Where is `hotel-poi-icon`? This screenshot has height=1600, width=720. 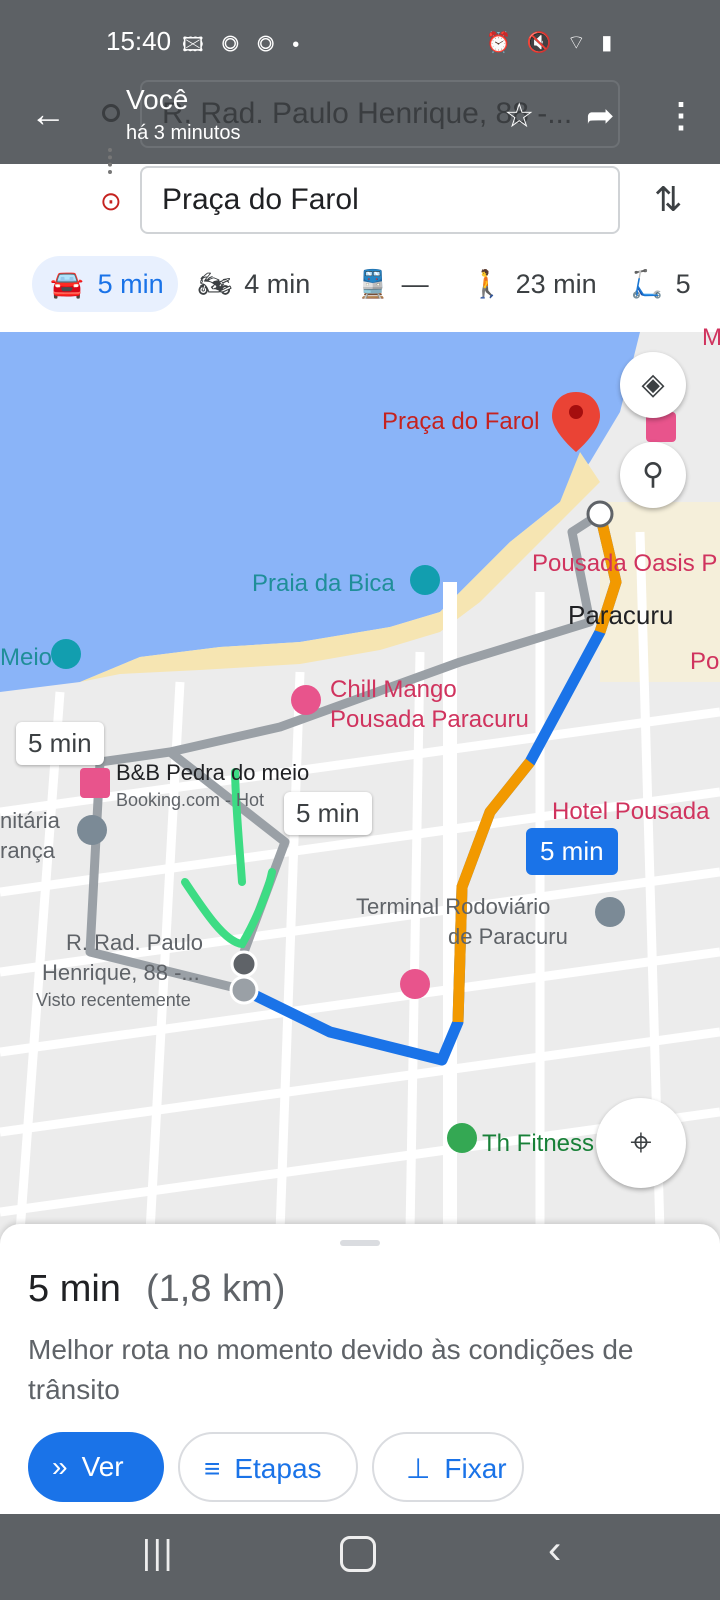 hotel-poi-icon is located at coordinates (95, 783).